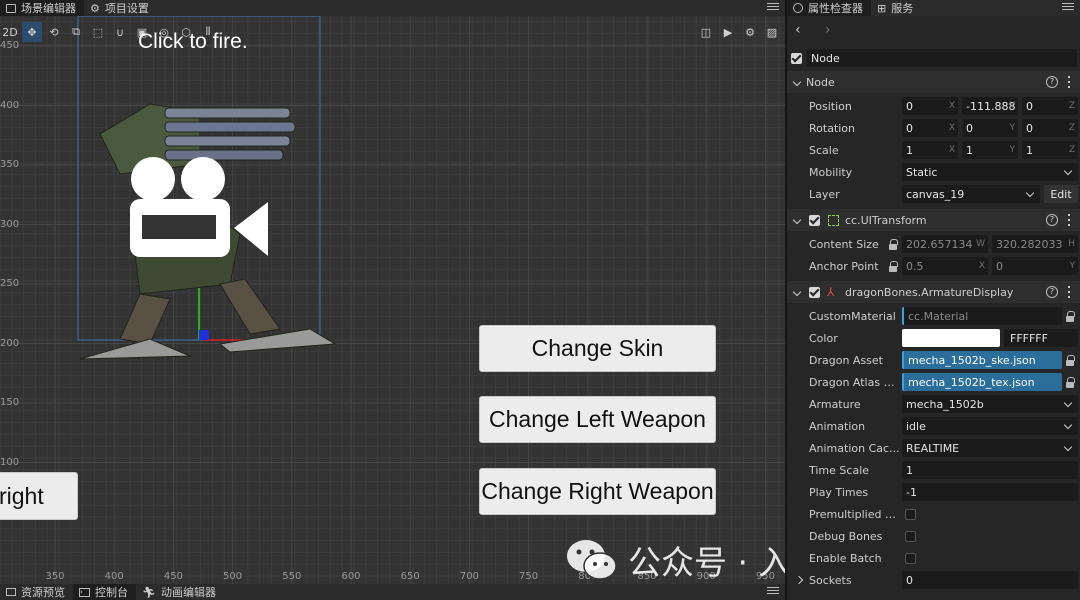  What do you see at coordinates (942, 58) in the screenshot?
I see `node-name-input: Node` at bounding box center [942, 58].